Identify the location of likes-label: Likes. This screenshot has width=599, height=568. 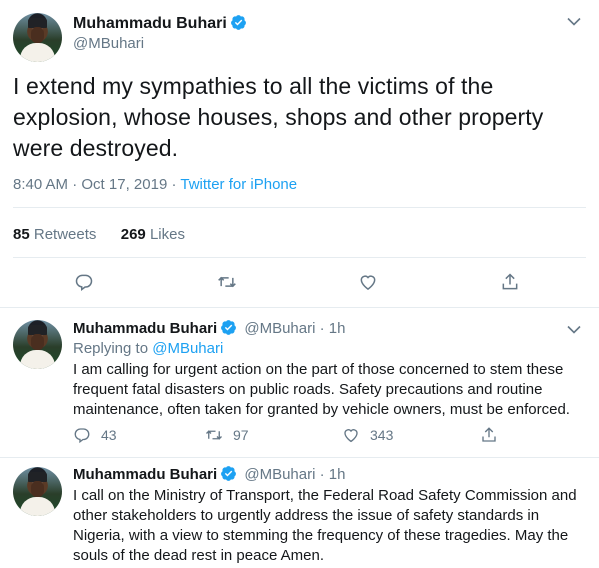
(167, 234).